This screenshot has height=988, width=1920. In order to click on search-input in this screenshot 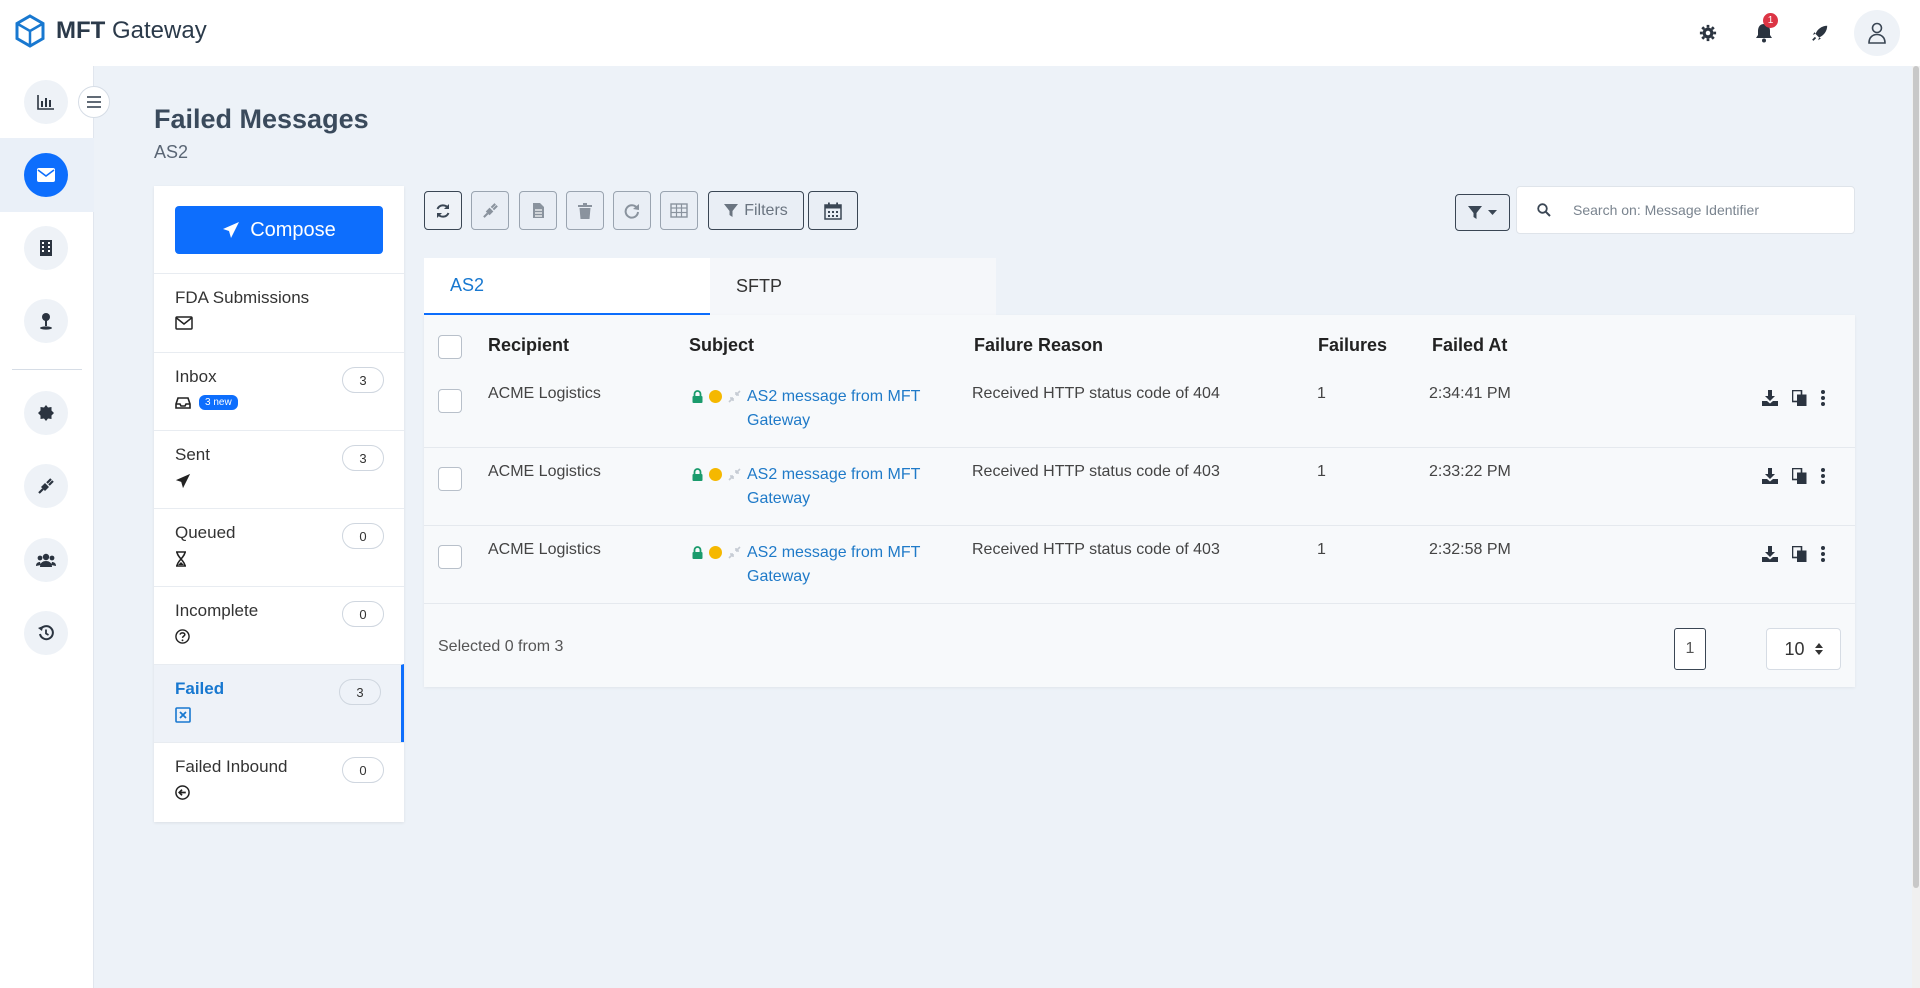, I will do `click(1713, 210)`.